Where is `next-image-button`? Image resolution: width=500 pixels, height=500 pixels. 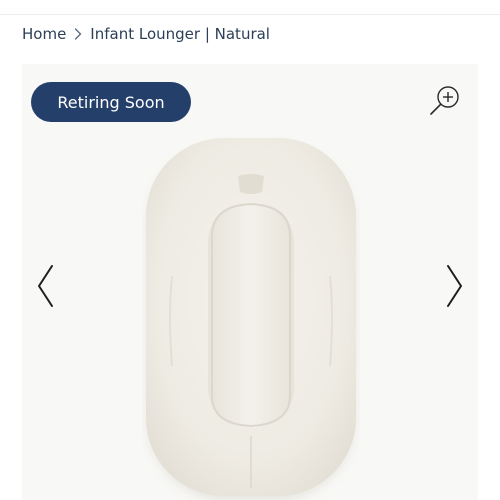 next-image-button is located at coordinates (454, 286).